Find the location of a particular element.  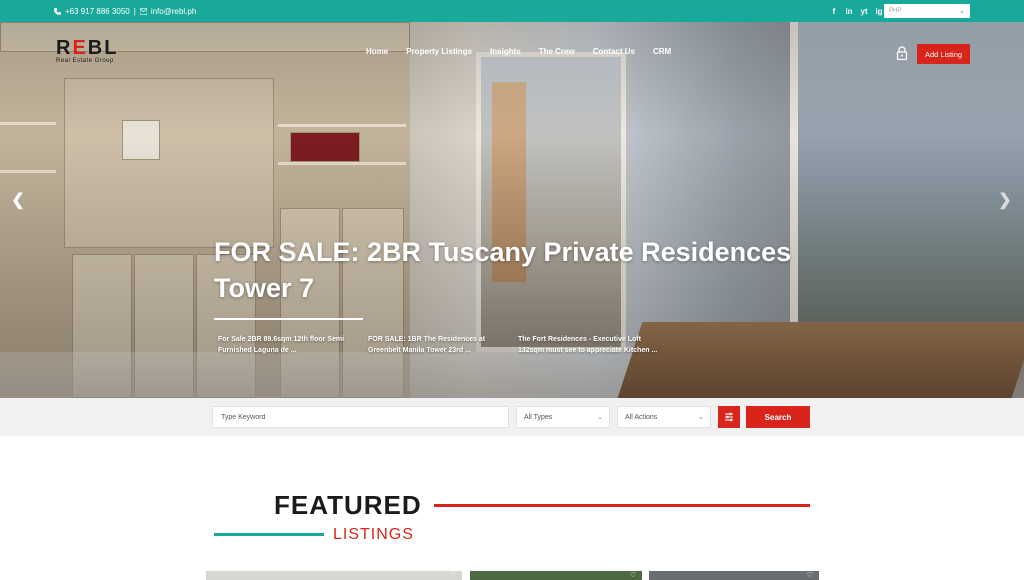

currency-select: PHP ⌄ is located at coordinates (927, 11).